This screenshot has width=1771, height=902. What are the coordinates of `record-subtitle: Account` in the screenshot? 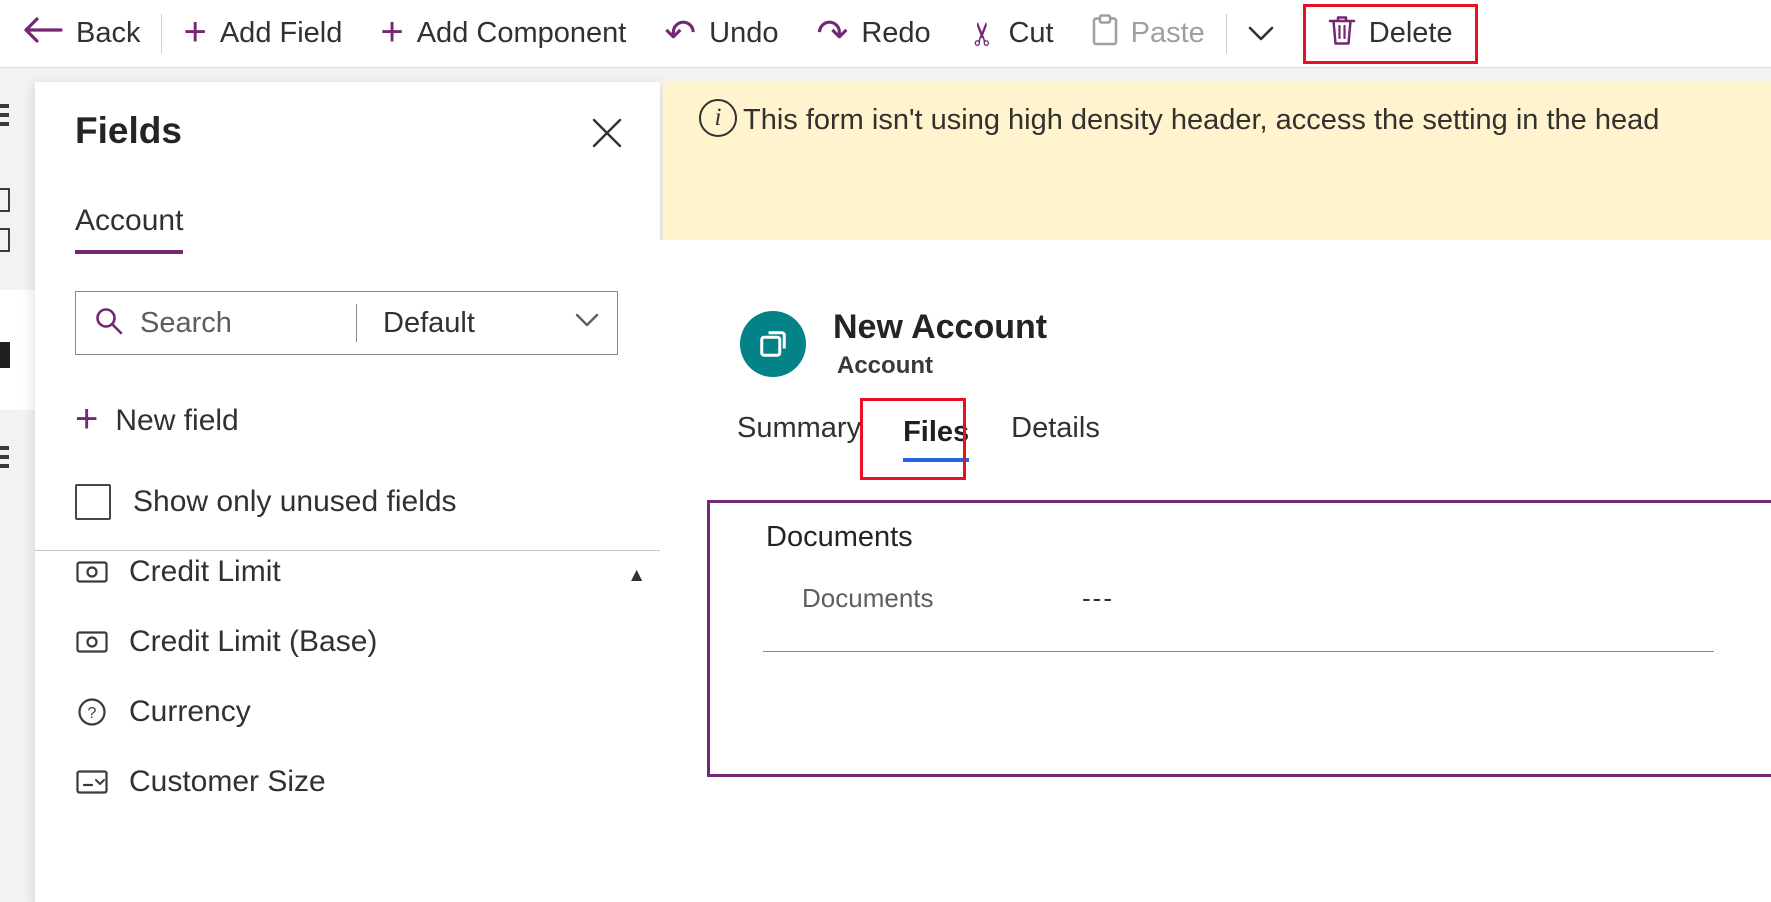 It's located at (885, 365).